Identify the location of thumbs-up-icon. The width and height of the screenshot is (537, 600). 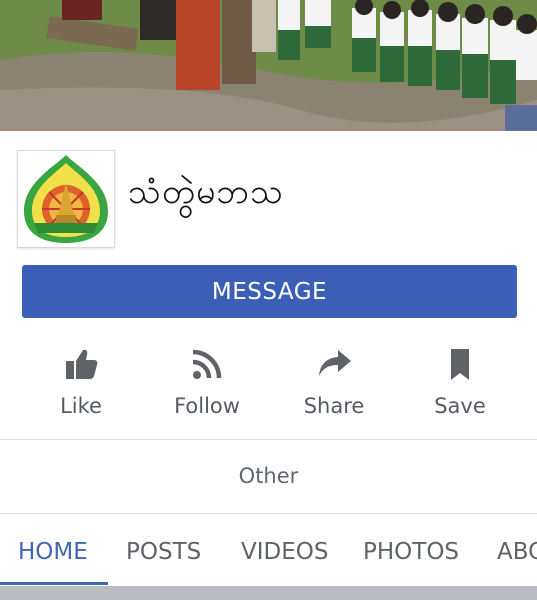
(82, 364).